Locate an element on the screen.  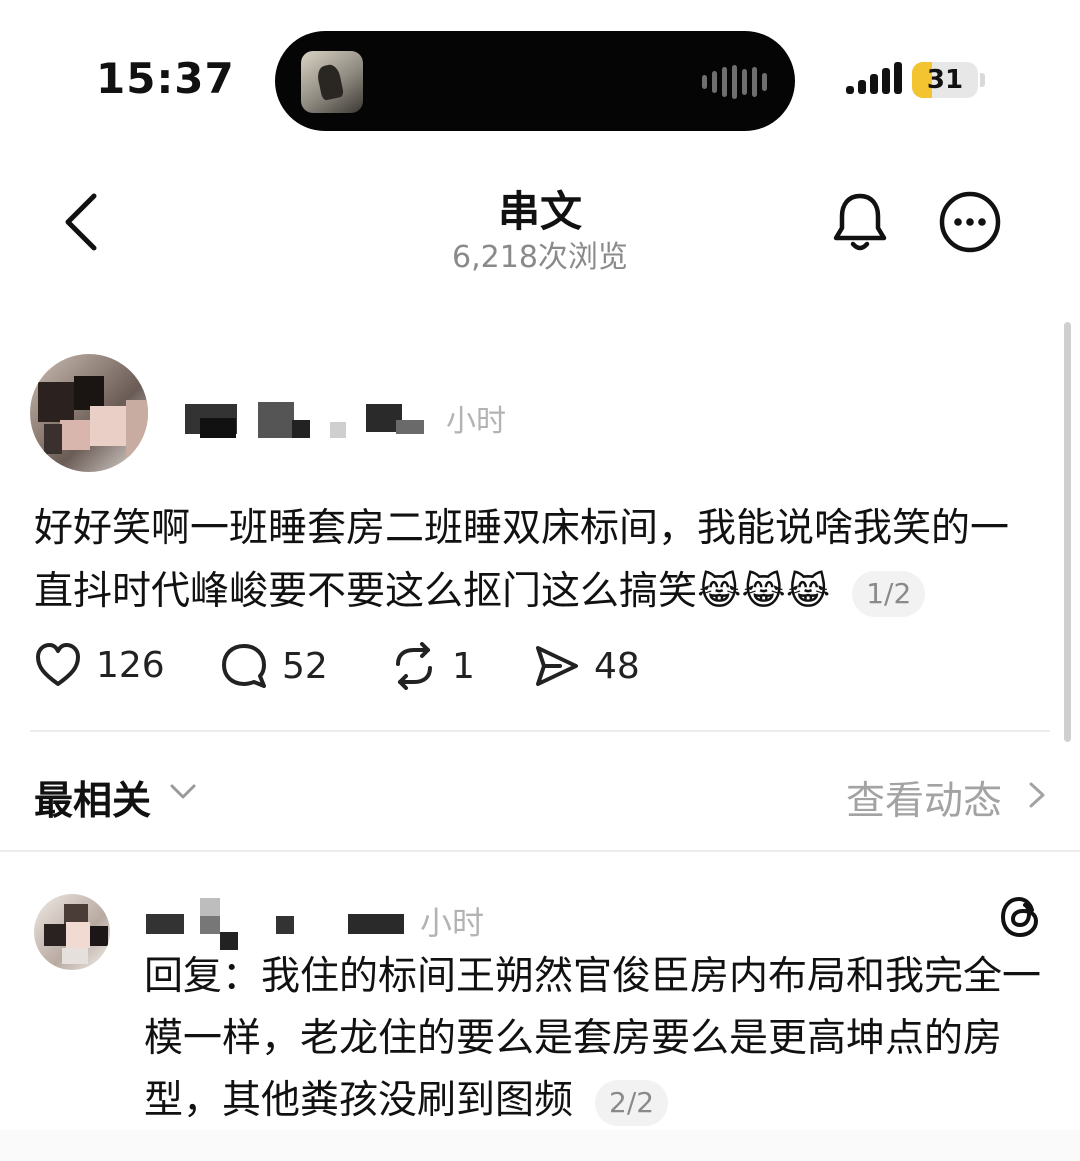
bell-icon is located at coordinates (860, 222).